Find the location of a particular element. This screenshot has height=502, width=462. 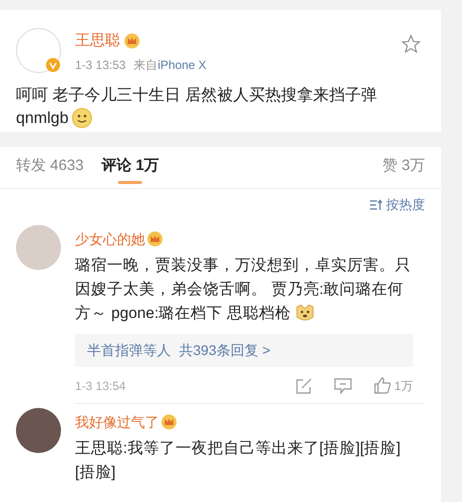

like-count: 1万 is located at coordinates (403, 386).